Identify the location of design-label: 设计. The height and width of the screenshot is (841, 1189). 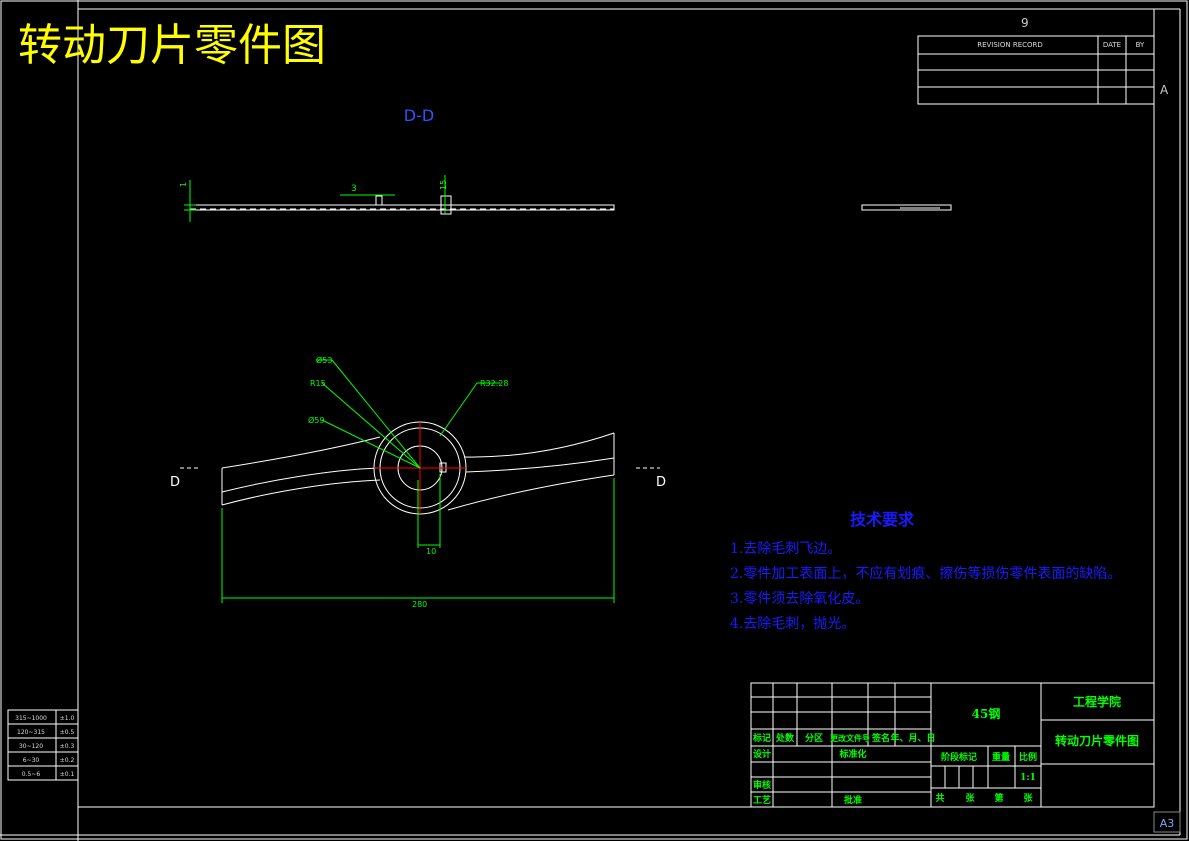
(762, 754).